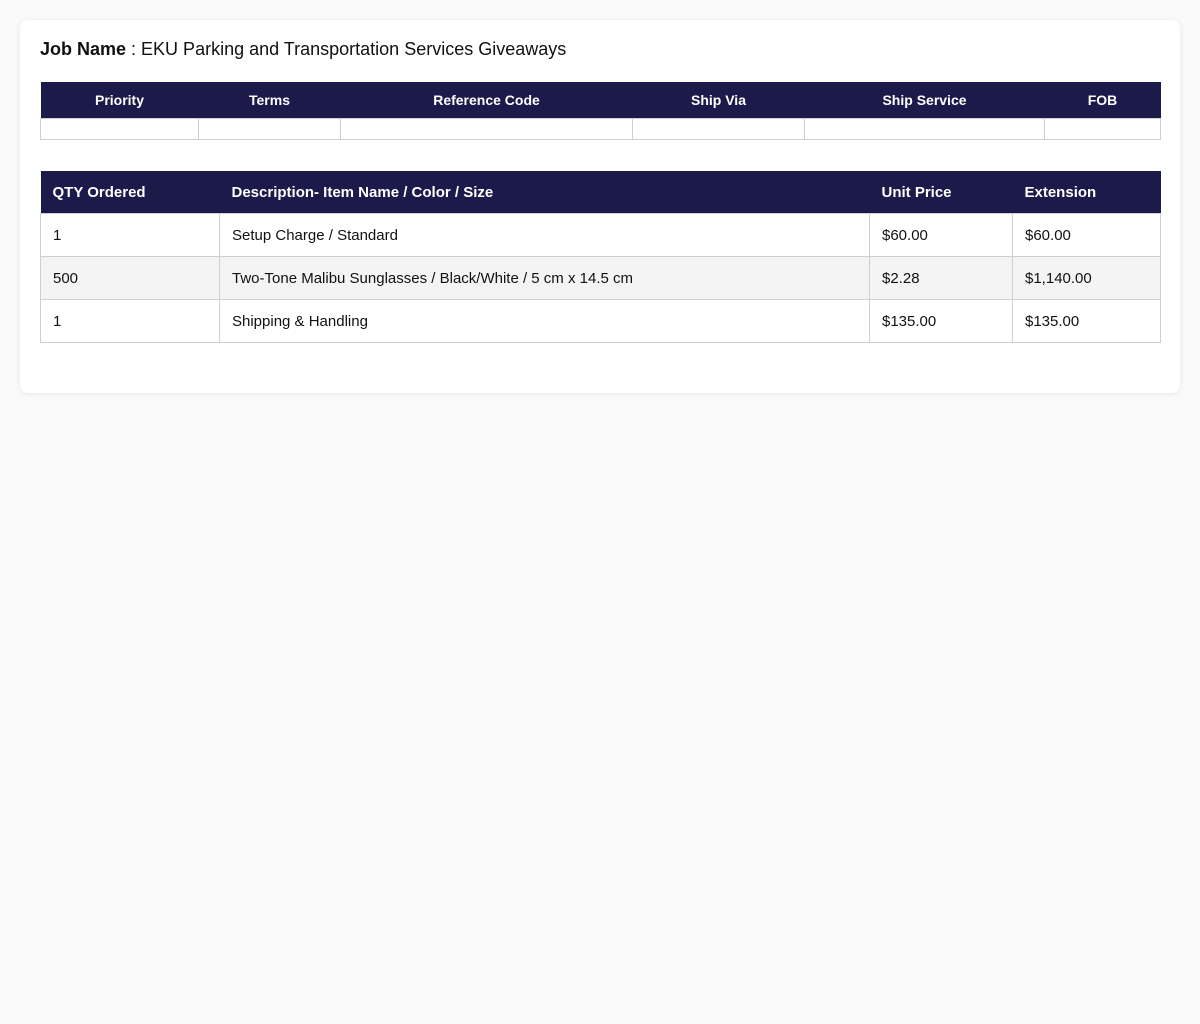 The image size is (1200, 1024). What do you see at coordinates (269, 129) in the screenshot?
I see `terms-value` at bounding box center [269, 129].